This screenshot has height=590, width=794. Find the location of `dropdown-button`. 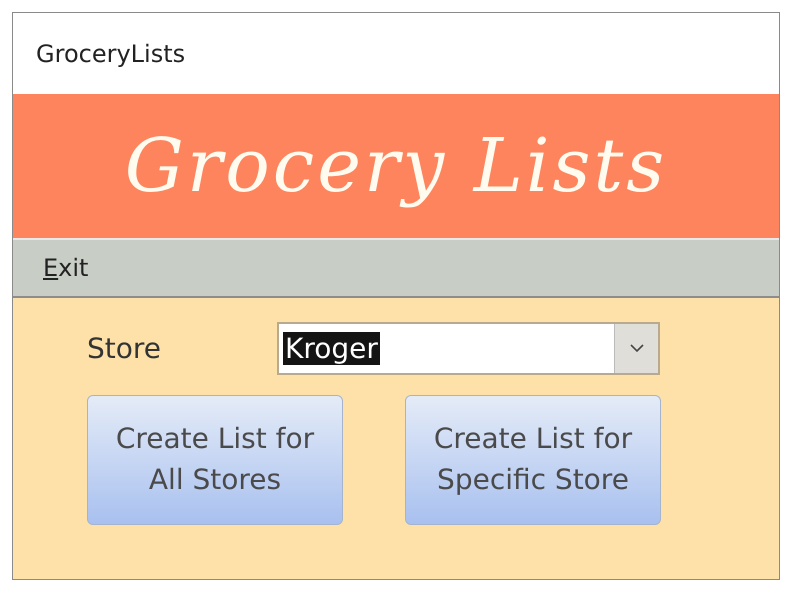

dropdown-button is located at coordinates (636, 348).